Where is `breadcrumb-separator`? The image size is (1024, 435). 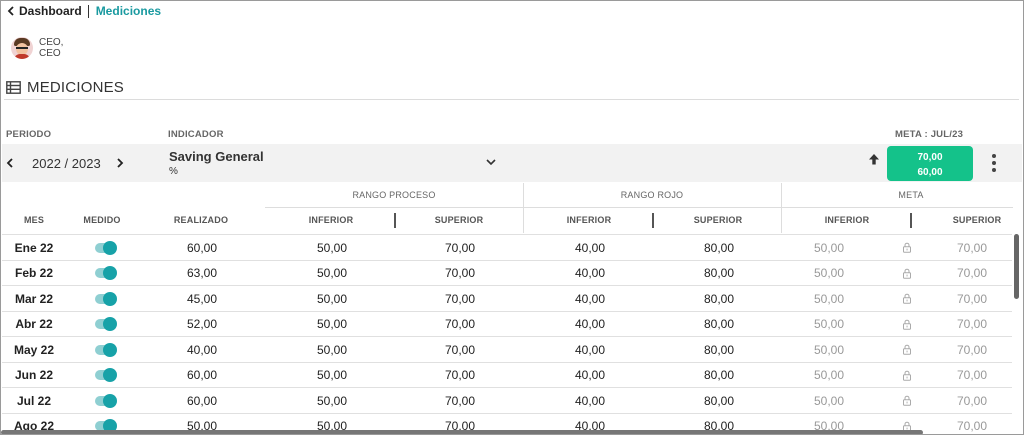
breadcrumb-separator is located at coordinates (88, 11).